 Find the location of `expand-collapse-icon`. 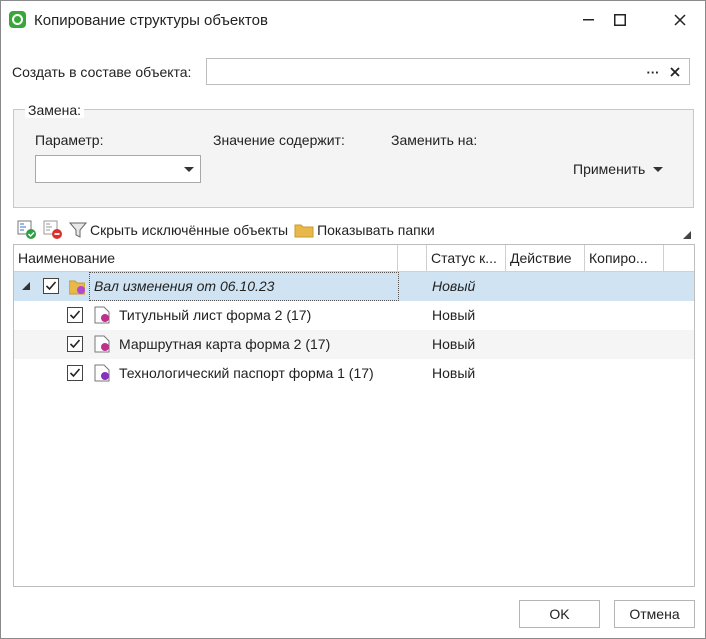

expand-collapse-icon is located at coordinates (26, 286).